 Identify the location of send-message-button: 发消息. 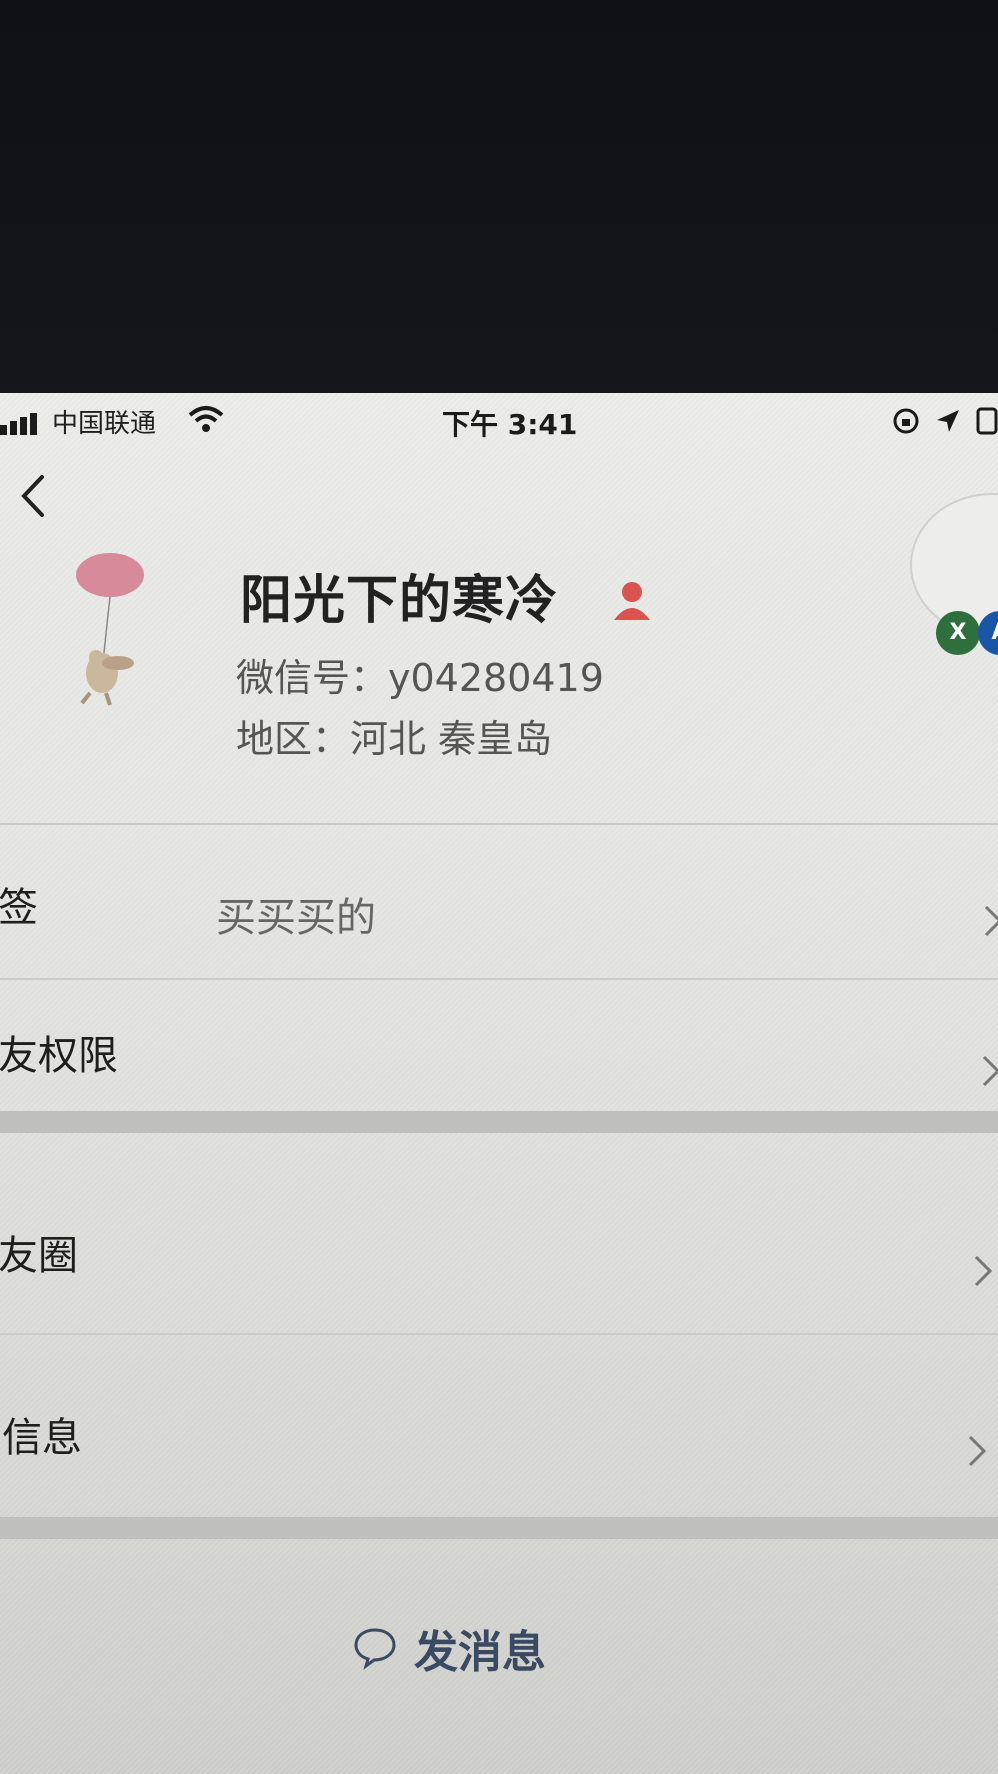
(449, 1648).